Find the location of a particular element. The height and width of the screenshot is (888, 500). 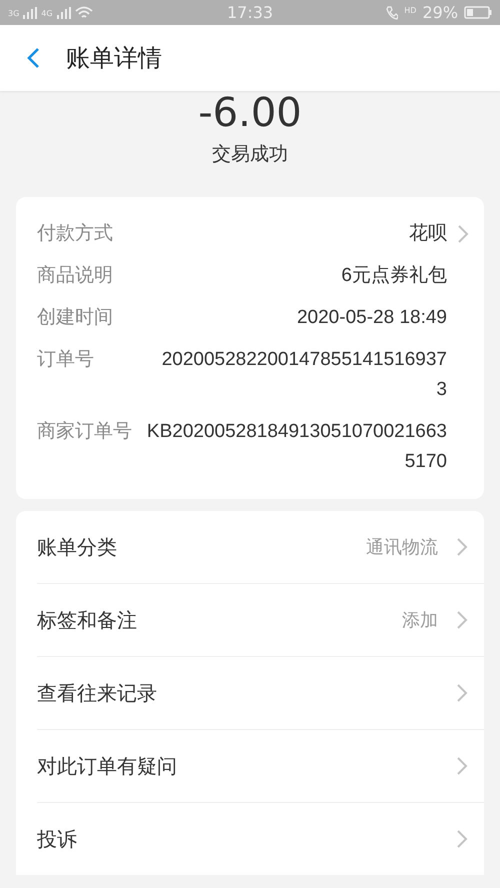

detail-label: 商品说明 is located at coordinates (75, 276).